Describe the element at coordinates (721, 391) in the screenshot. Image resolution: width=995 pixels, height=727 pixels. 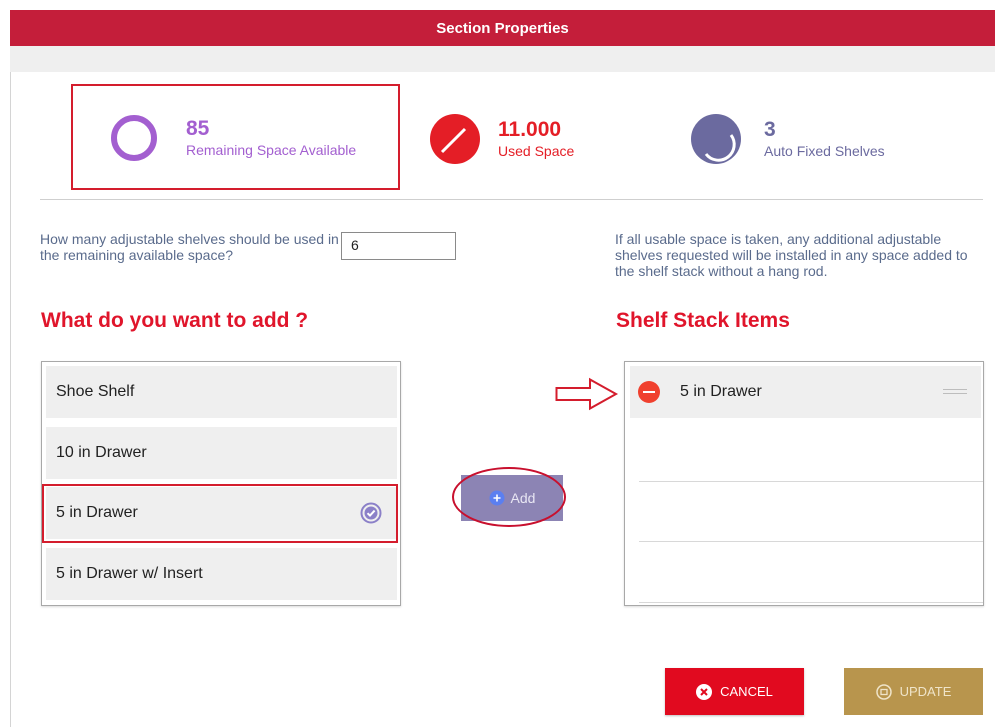
I see `stack-item-label: 5 in Drawer` at that location.